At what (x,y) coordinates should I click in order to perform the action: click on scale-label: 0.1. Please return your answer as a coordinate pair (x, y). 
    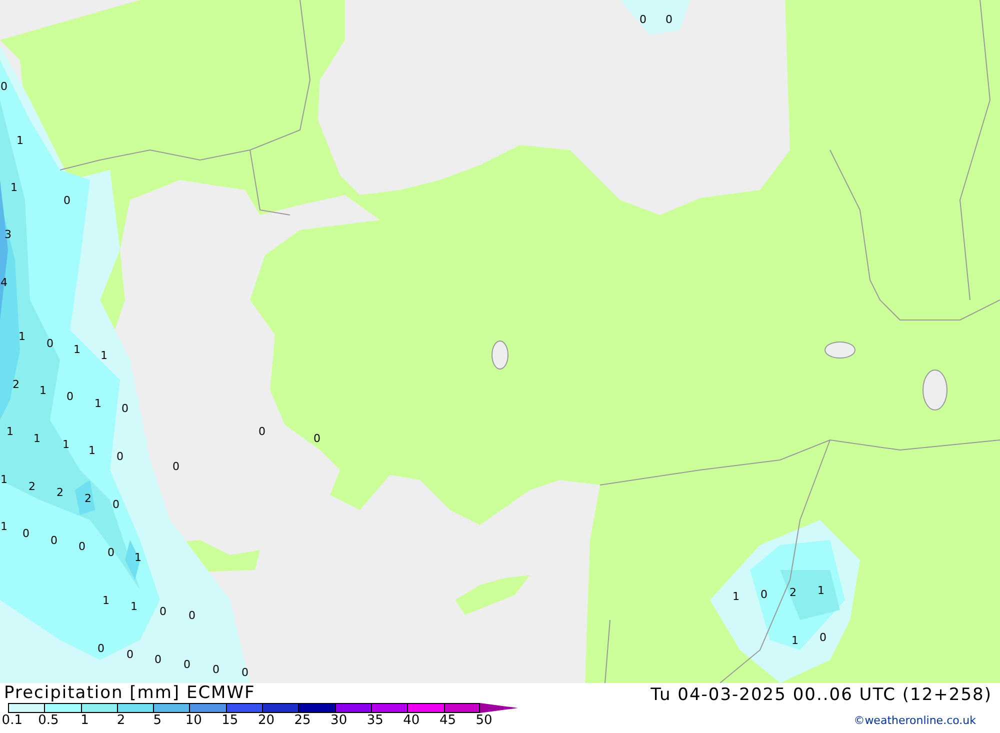
    Looking at the image, I should click on (12, 720).